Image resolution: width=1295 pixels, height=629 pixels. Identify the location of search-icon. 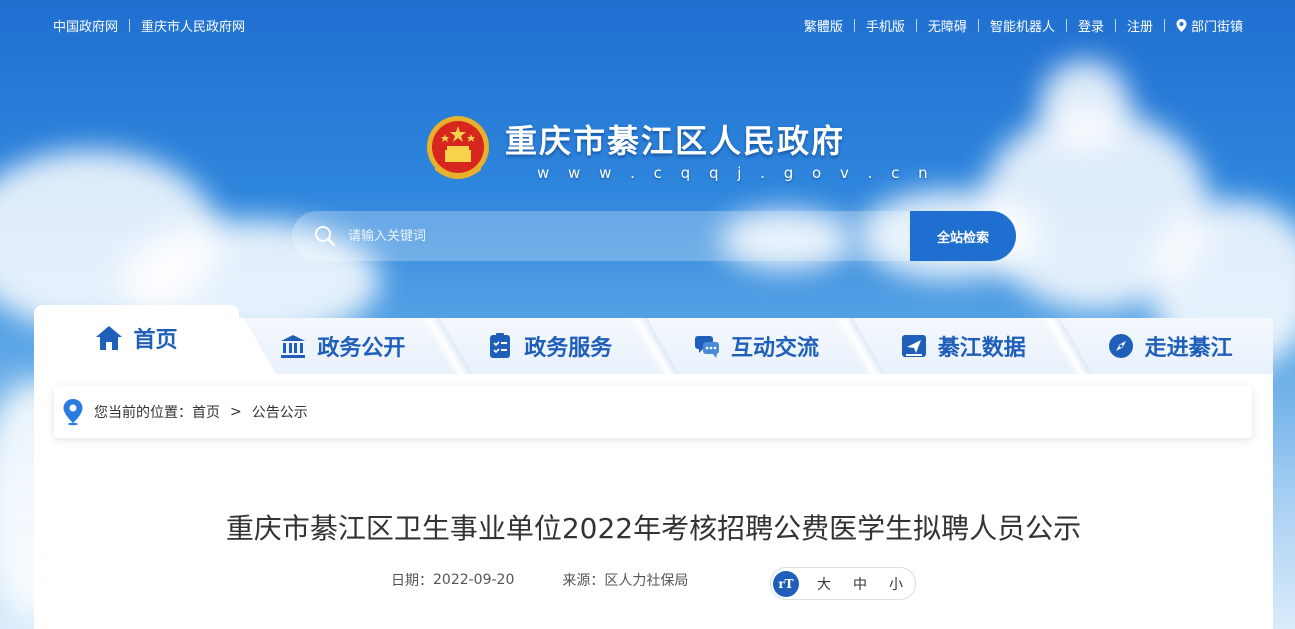
(325, 236).